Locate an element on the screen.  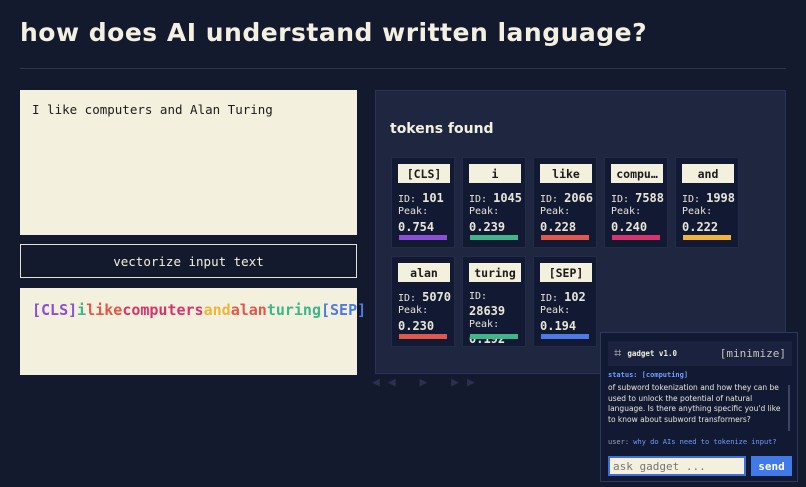
colored-token: computers is located at coordinates (163, 310).